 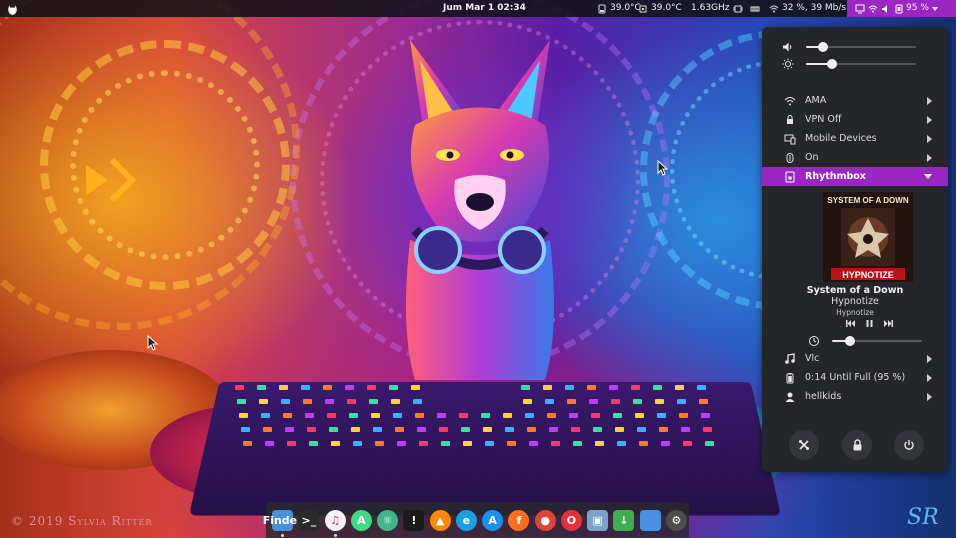 What do you see at coordinates (909, 445) in the screenshot?
I see `power-off-button` at bounding box center [909, 445].